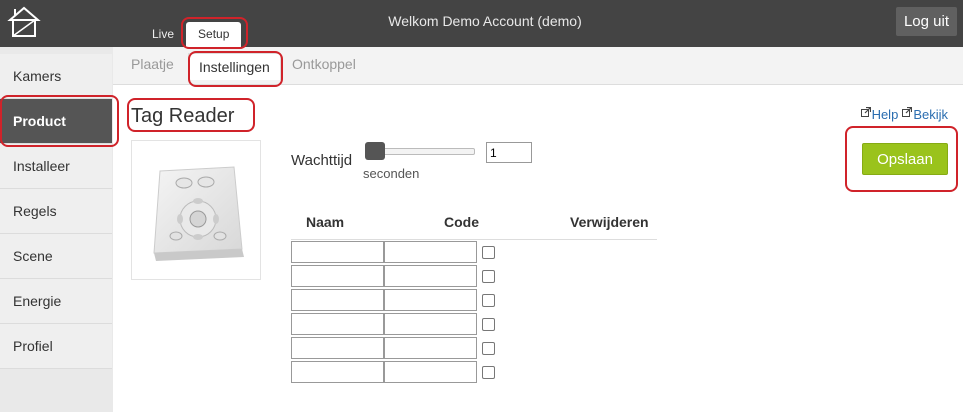 The width and height of the screenshot is (963, 412). I want to click on help-link: Help, so click(879, 114).